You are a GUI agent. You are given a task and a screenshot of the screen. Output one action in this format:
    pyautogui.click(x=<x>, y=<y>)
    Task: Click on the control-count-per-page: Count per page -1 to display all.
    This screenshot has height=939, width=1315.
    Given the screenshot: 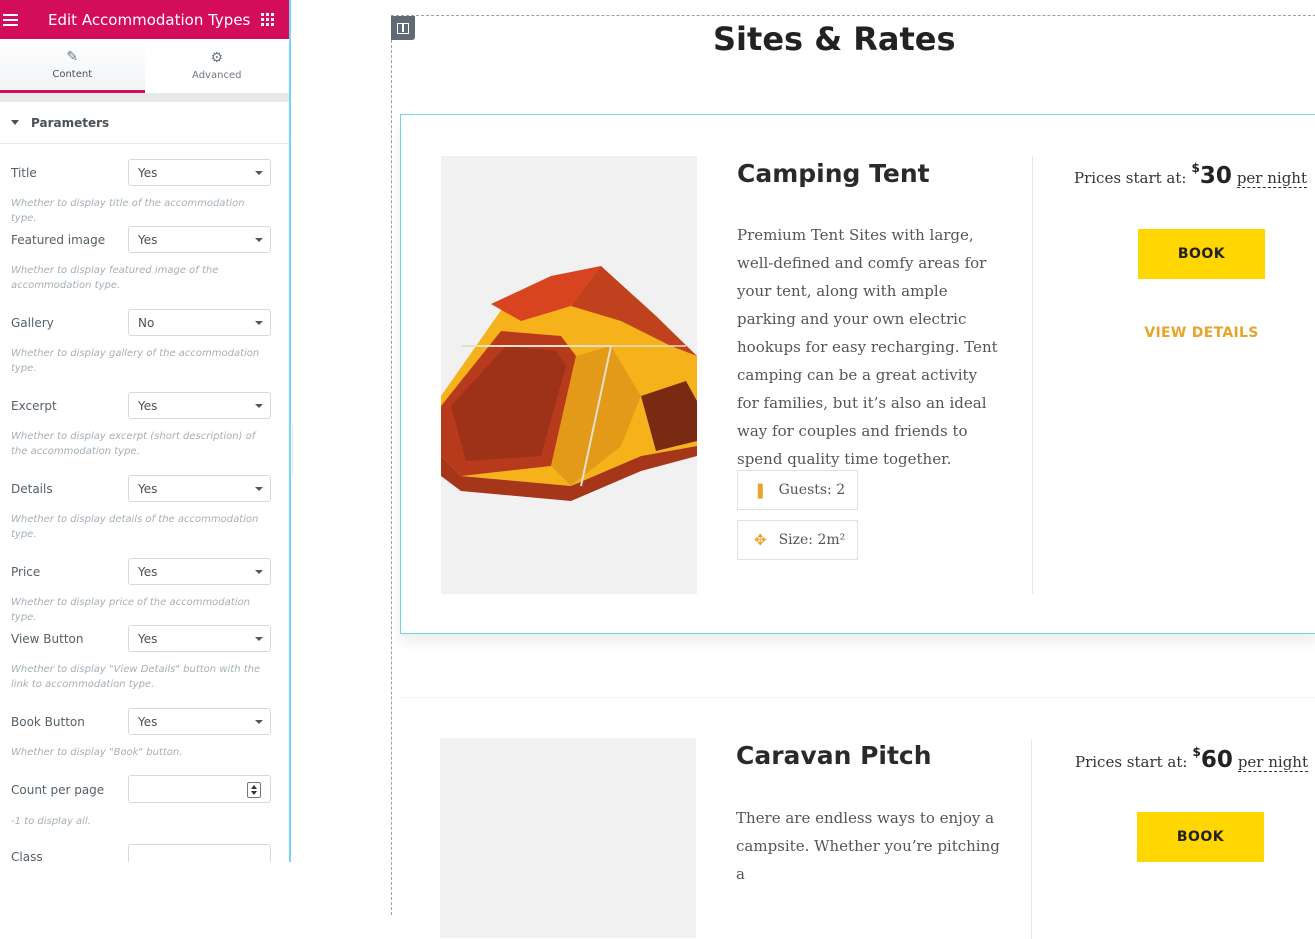 What is the action you would take?
    pyautogui.click(x=141, y=805)
    